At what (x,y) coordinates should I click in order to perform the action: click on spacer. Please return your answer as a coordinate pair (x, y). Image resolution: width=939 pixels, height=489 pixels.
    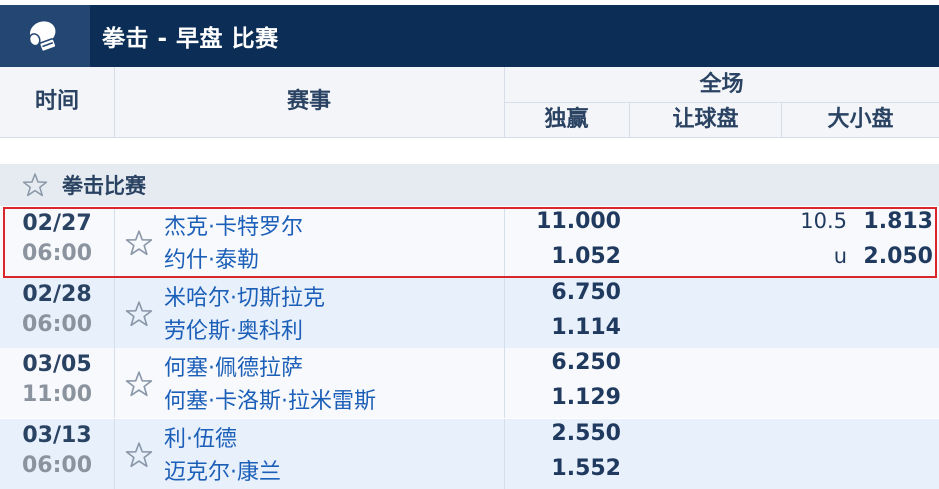
    Looking at the image, I should click on (469, 151).